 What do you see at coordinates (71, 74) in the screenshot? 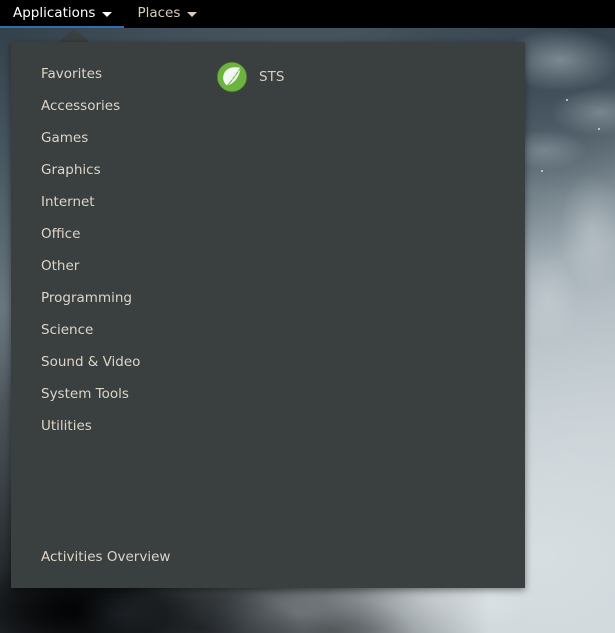
I see `category-label: Favorites` at bounding box center [71, 74].